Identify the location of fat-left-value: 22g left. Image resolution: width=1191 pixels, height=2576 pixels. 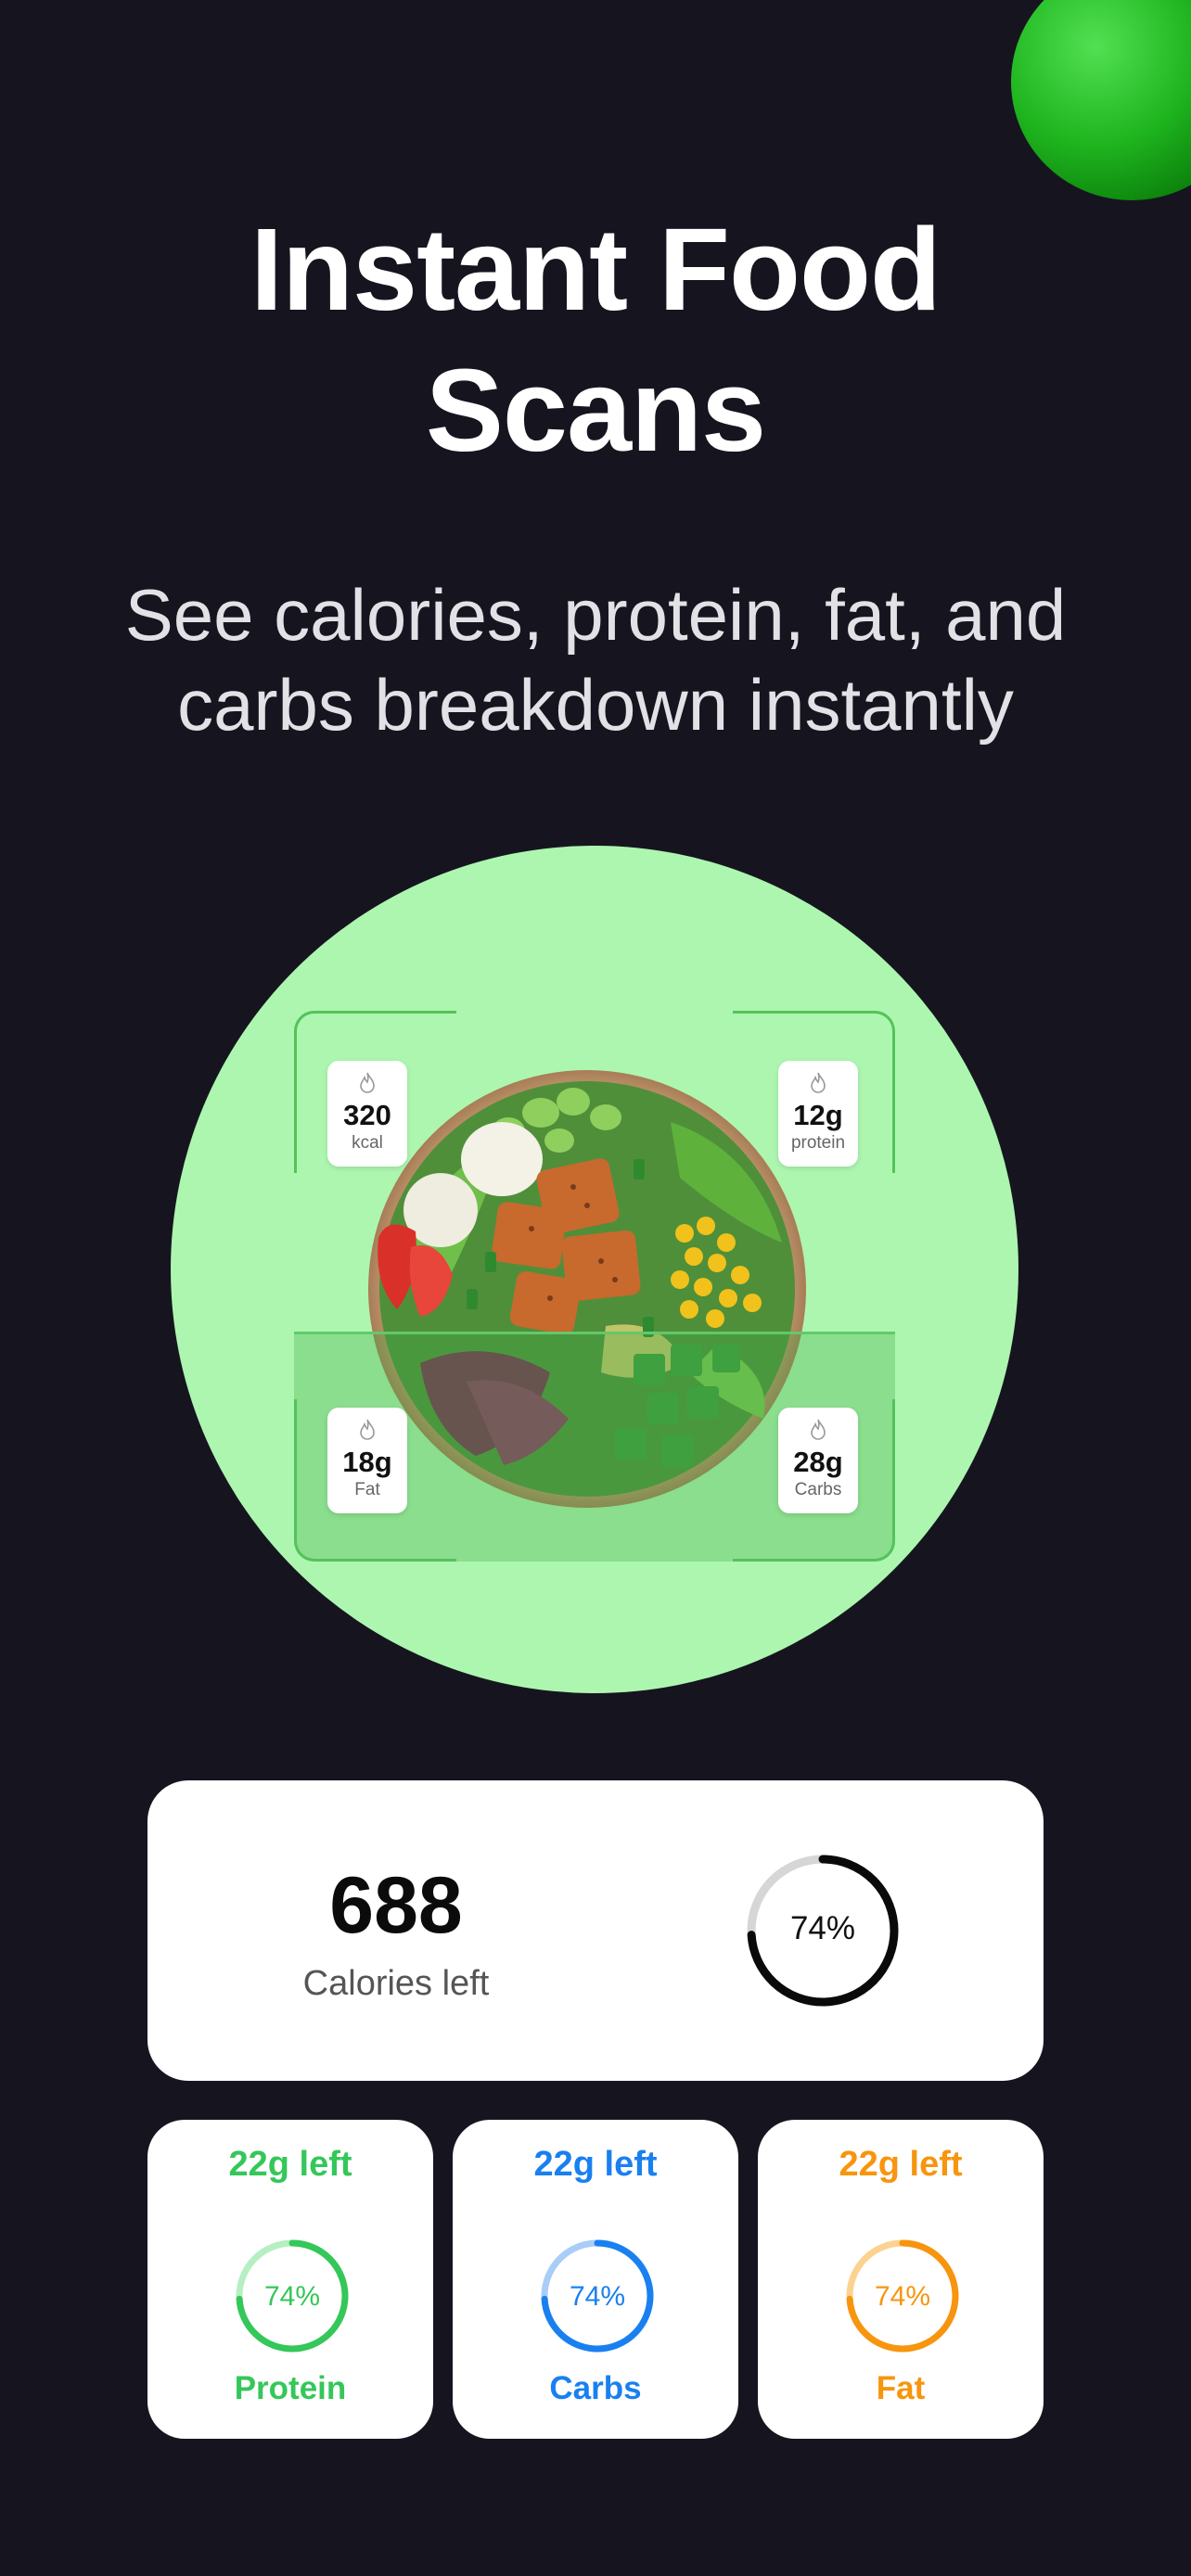
(901, 2165).